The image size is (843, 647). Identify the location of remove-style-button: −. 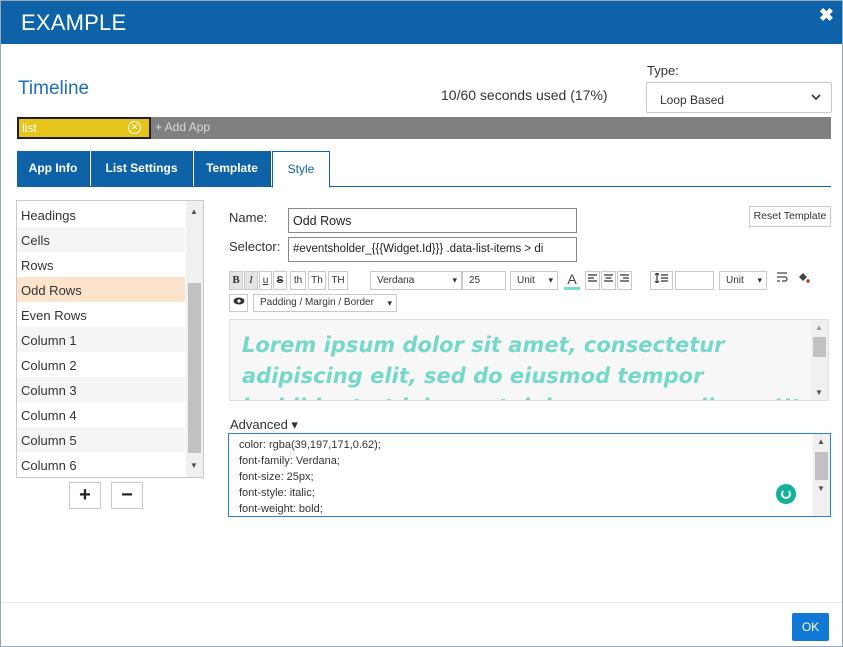
(127, 495).